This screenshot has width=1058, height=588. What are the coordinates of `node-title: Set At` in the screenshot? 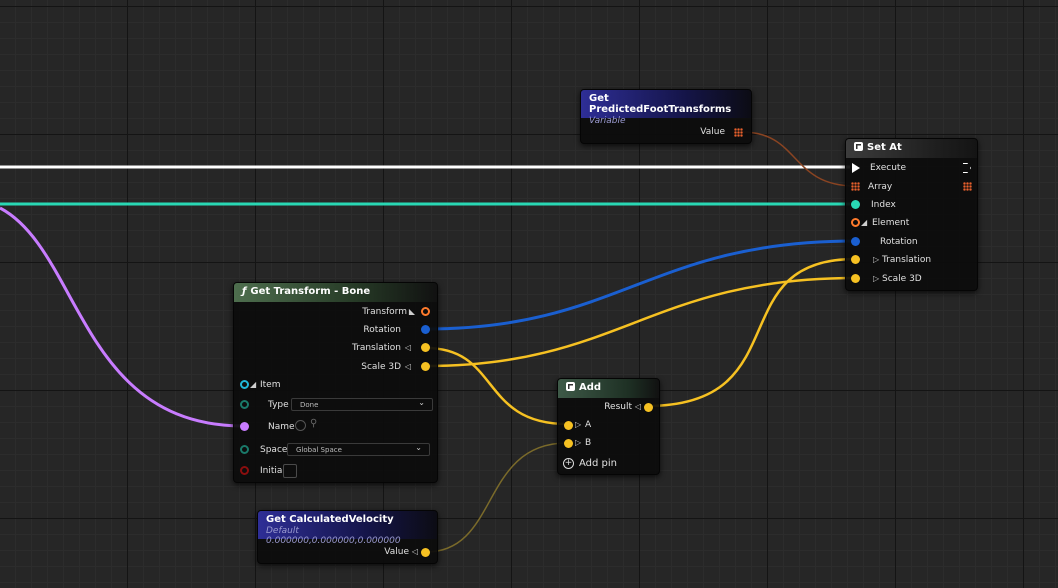 It's located at (884, 147).